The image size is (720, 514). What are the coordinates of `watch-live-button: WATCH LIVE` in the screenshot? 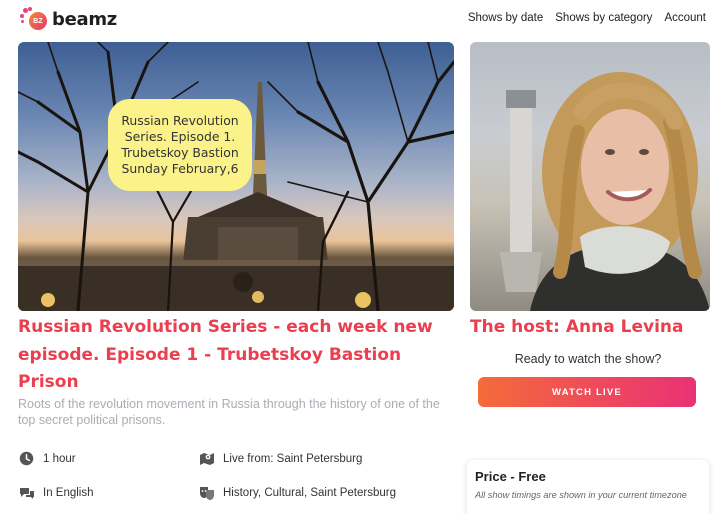 It's located at (587, 392).